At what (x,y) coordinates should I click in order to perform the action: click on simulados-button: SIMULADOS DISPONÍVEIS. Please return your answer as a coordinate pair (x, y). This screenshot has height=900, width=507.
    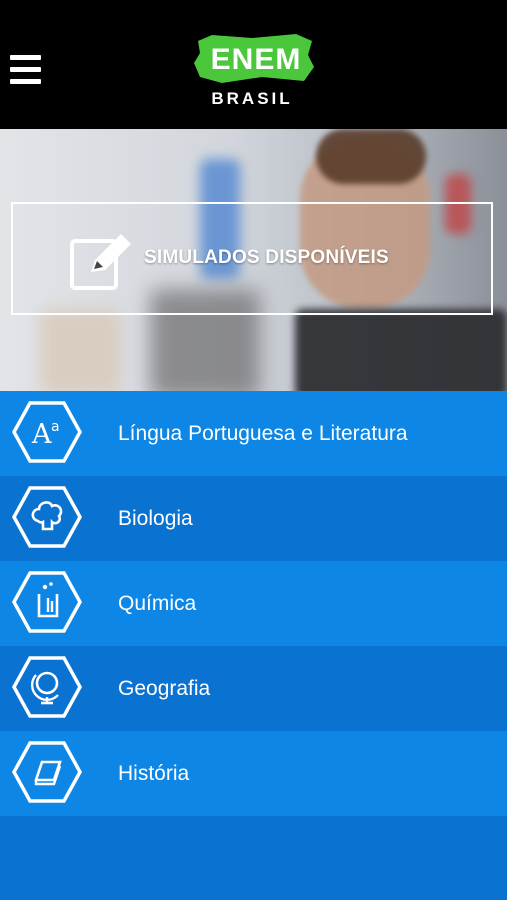
    Looking at the image, I should click on (252, 258).